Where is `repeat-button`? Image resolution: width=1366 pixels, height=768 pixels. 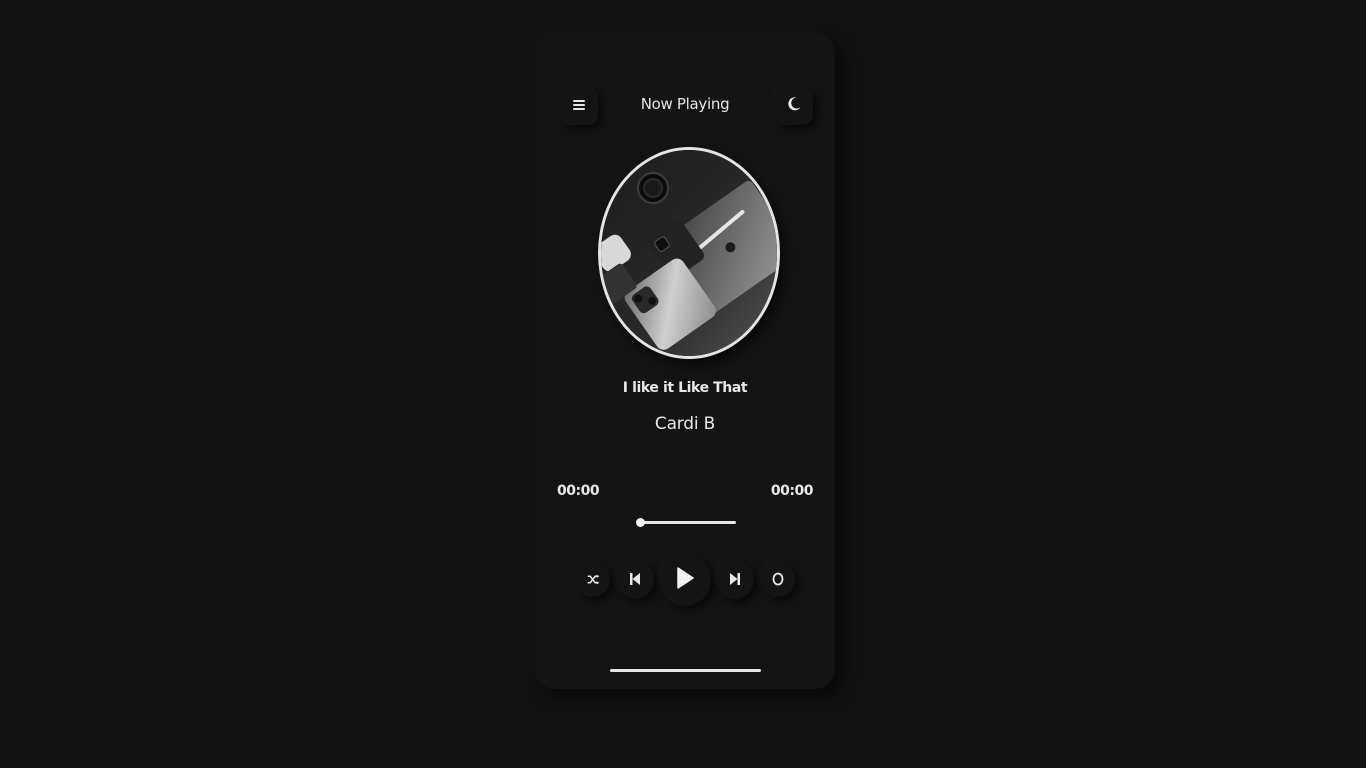 repeat-button is located at coordinates (778, 580).